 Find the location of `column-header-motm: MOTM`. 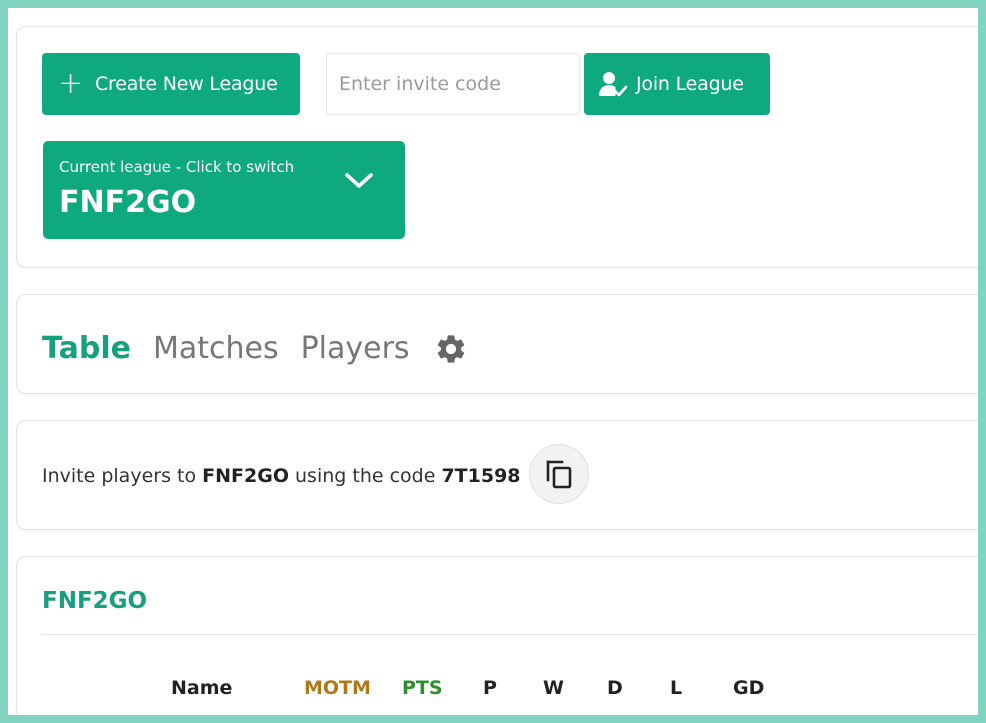

column-header-motm: MOTM is located at coordinates (337, 688).